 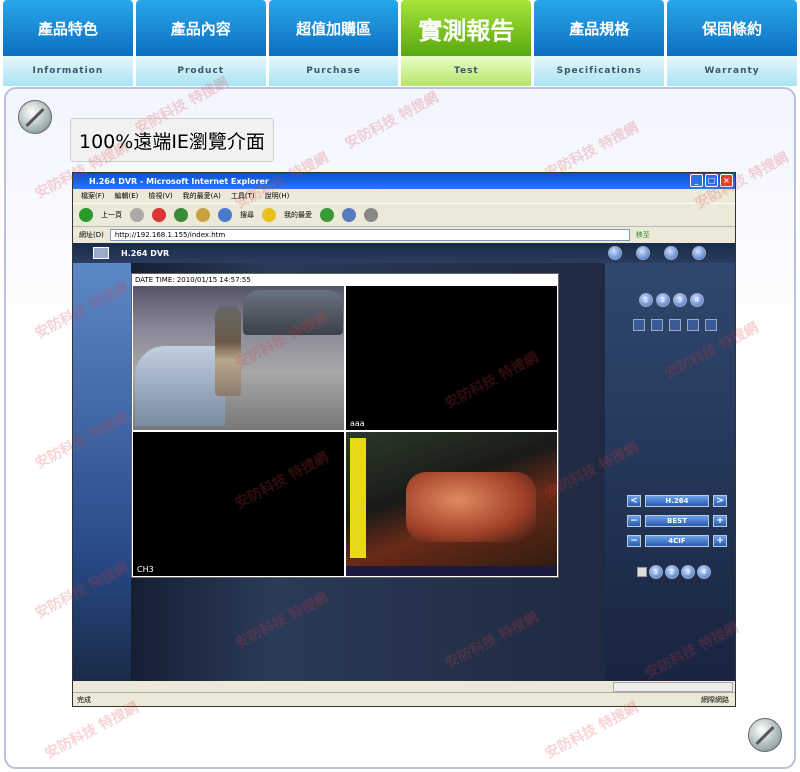 I want to click on resolution-row: − 4CIF +, so click(x=677, y=541).